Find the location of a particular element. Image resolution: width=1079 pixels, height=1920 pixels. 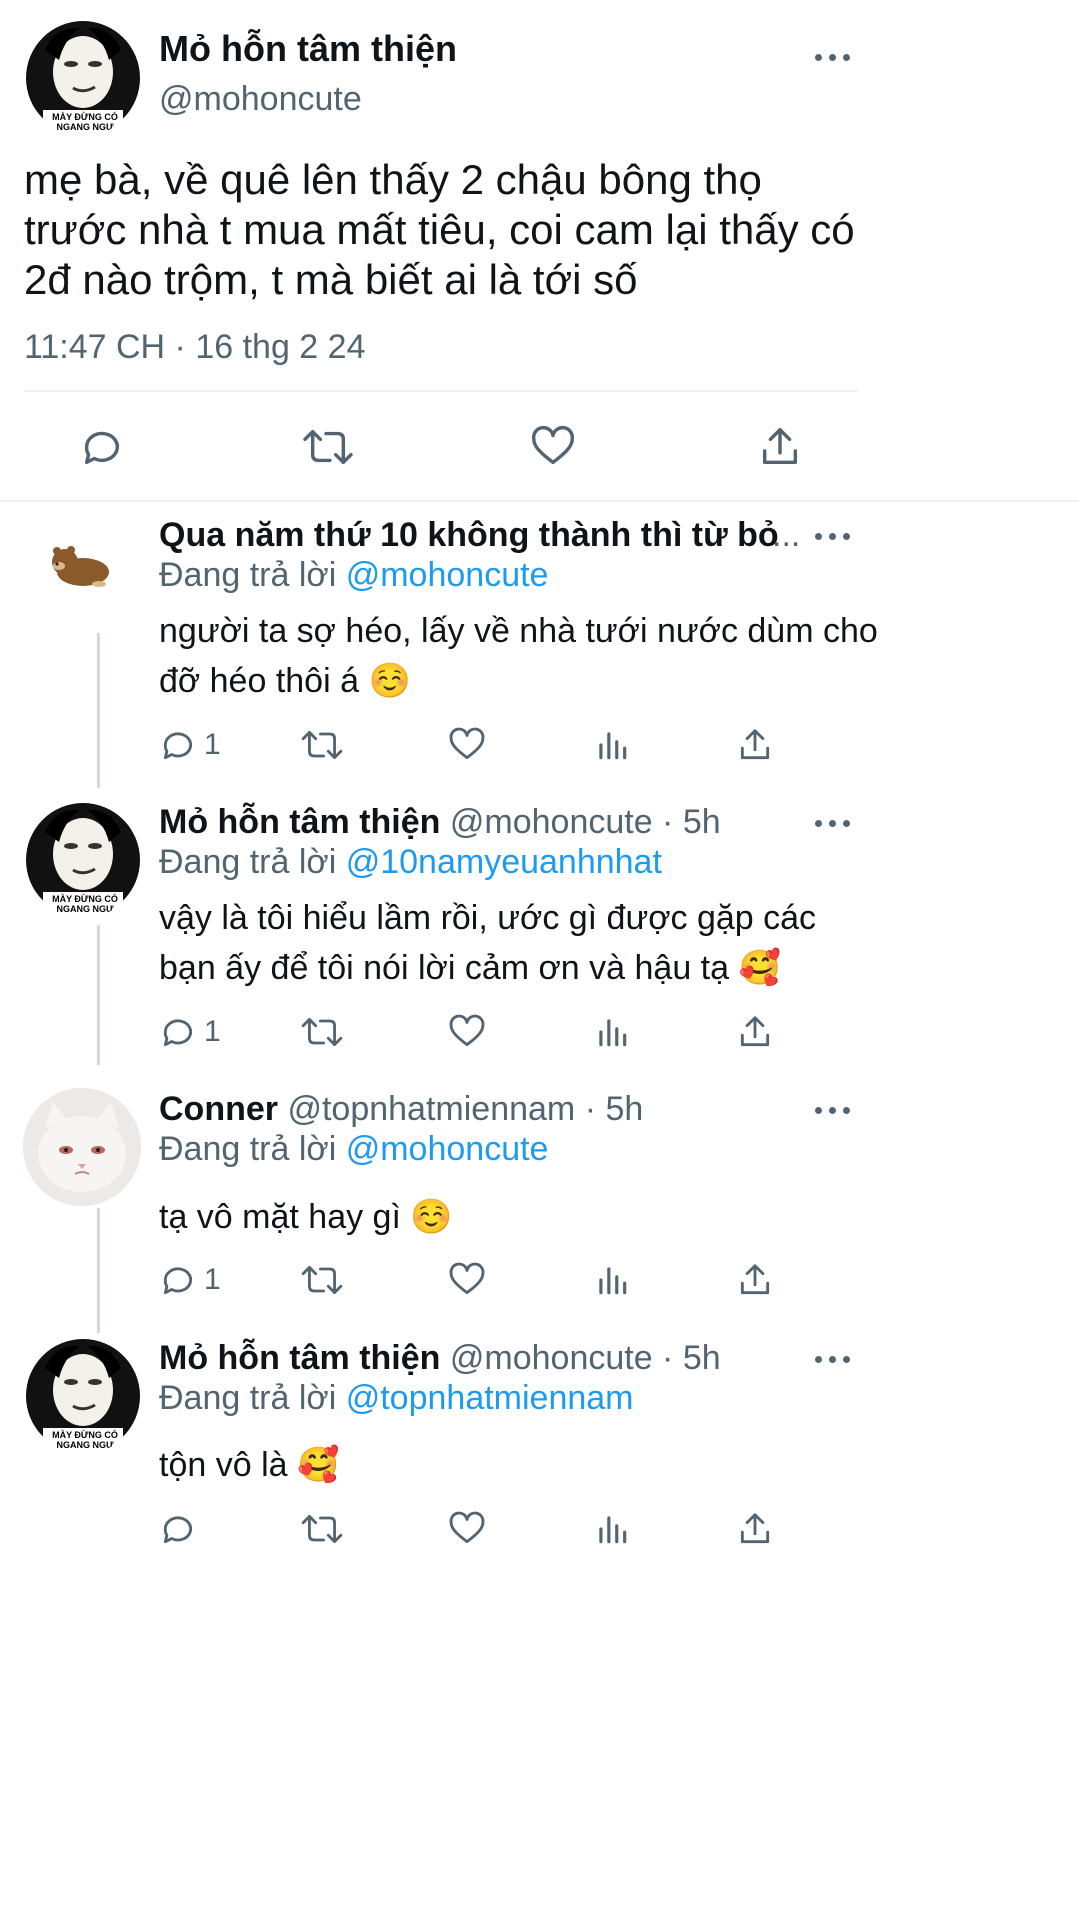

section-divider is located at coordinates (539, 501).